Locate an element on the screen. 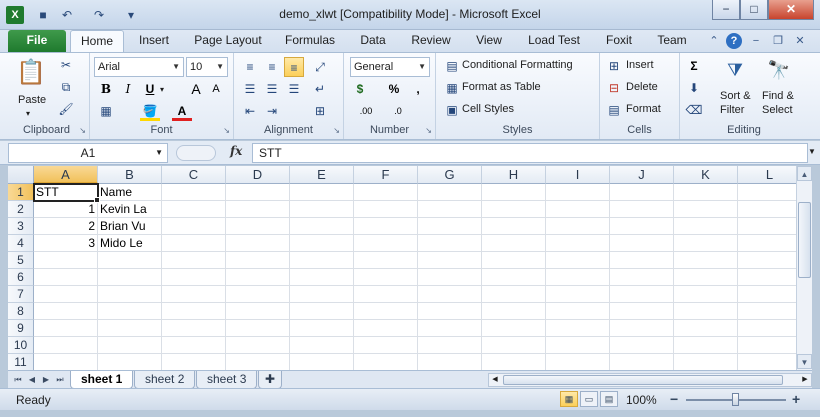 The image size is (820, 417). cell-a1: STT is located at coordinates (66, 192).